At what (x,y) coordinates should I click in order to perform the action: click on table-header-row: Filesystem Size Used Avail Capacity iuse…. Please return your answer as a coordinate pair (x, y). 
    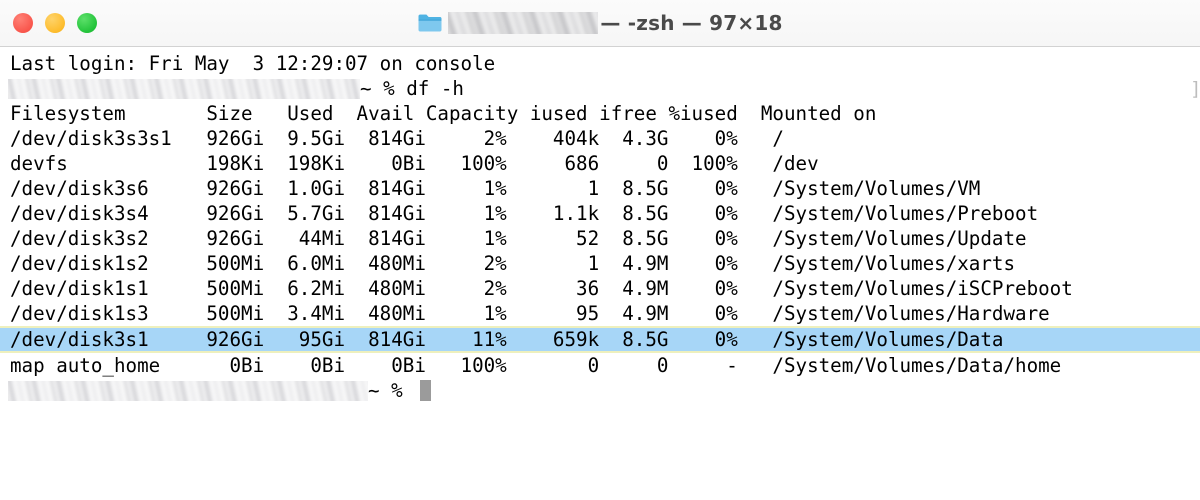
    Looking at the image, I should click on (443, 113).